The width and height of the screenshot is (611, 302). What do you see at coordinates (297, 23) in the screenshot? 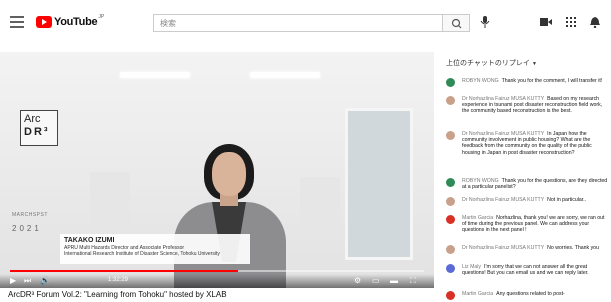
I see `search-input: 検索` at bounding box center [297, 23].